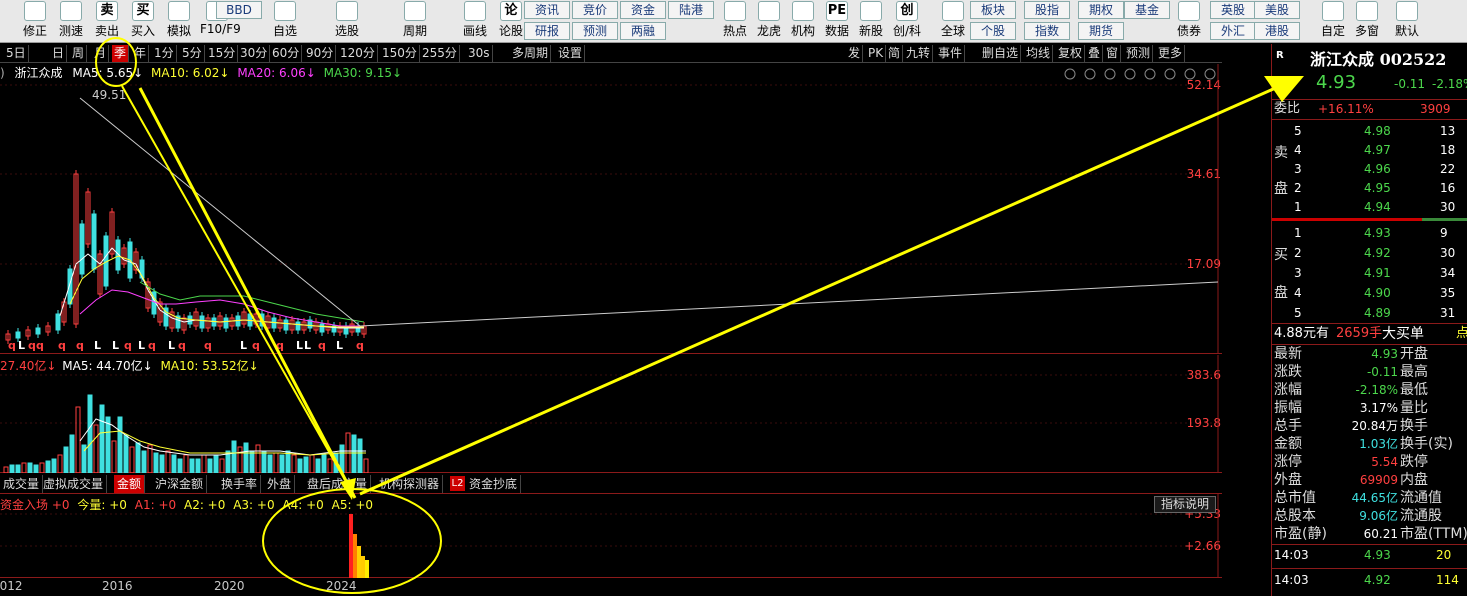 This screenshot has height=596, width=1467. Describe the element at coordinates (1277, 31) in the screenshot. I see `quick-button: 港股` at that location.